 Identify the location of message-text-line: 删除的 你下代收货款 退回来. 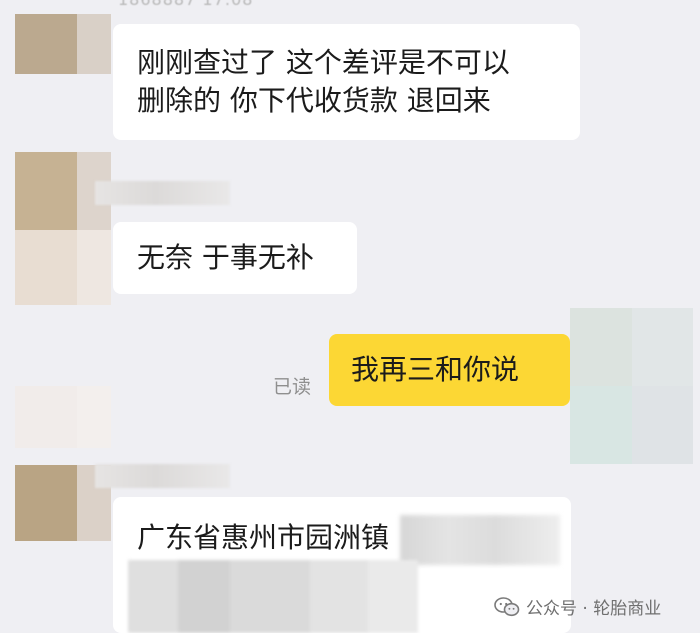
(314, 100).